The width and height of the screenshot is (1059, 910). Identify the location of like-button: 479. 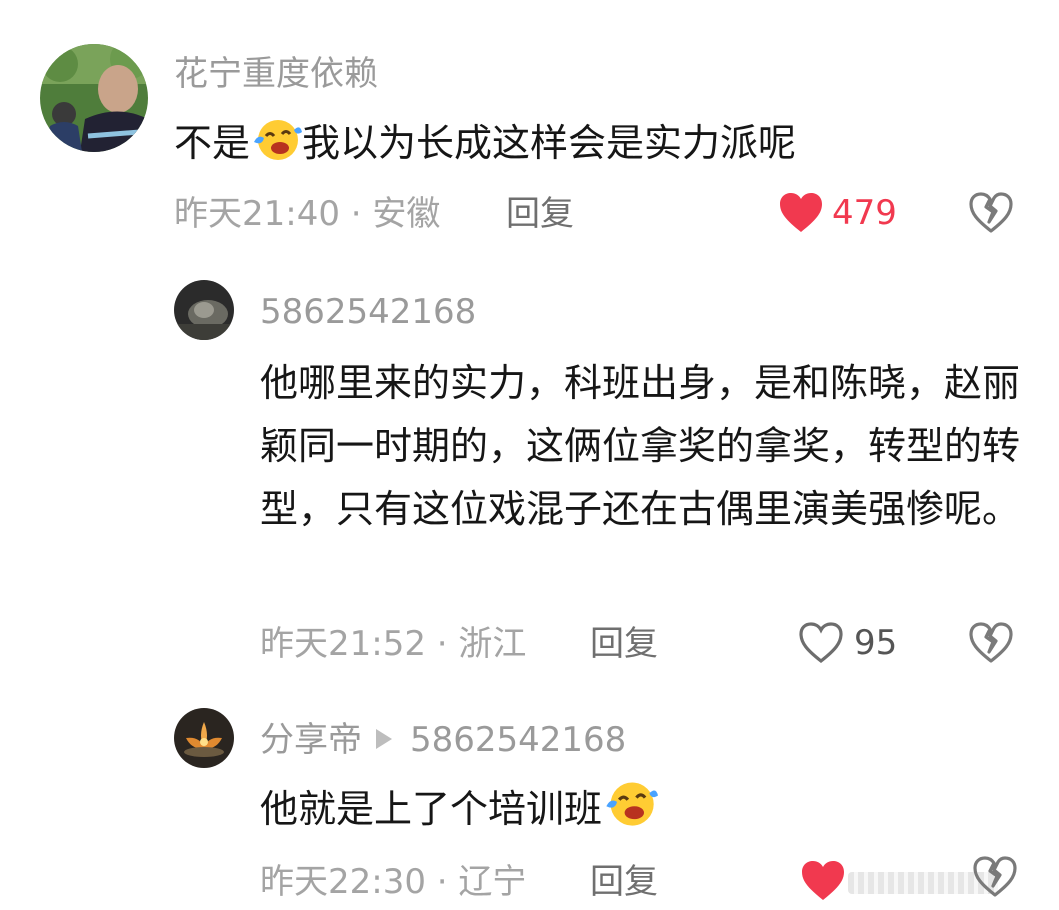
(837, 213).